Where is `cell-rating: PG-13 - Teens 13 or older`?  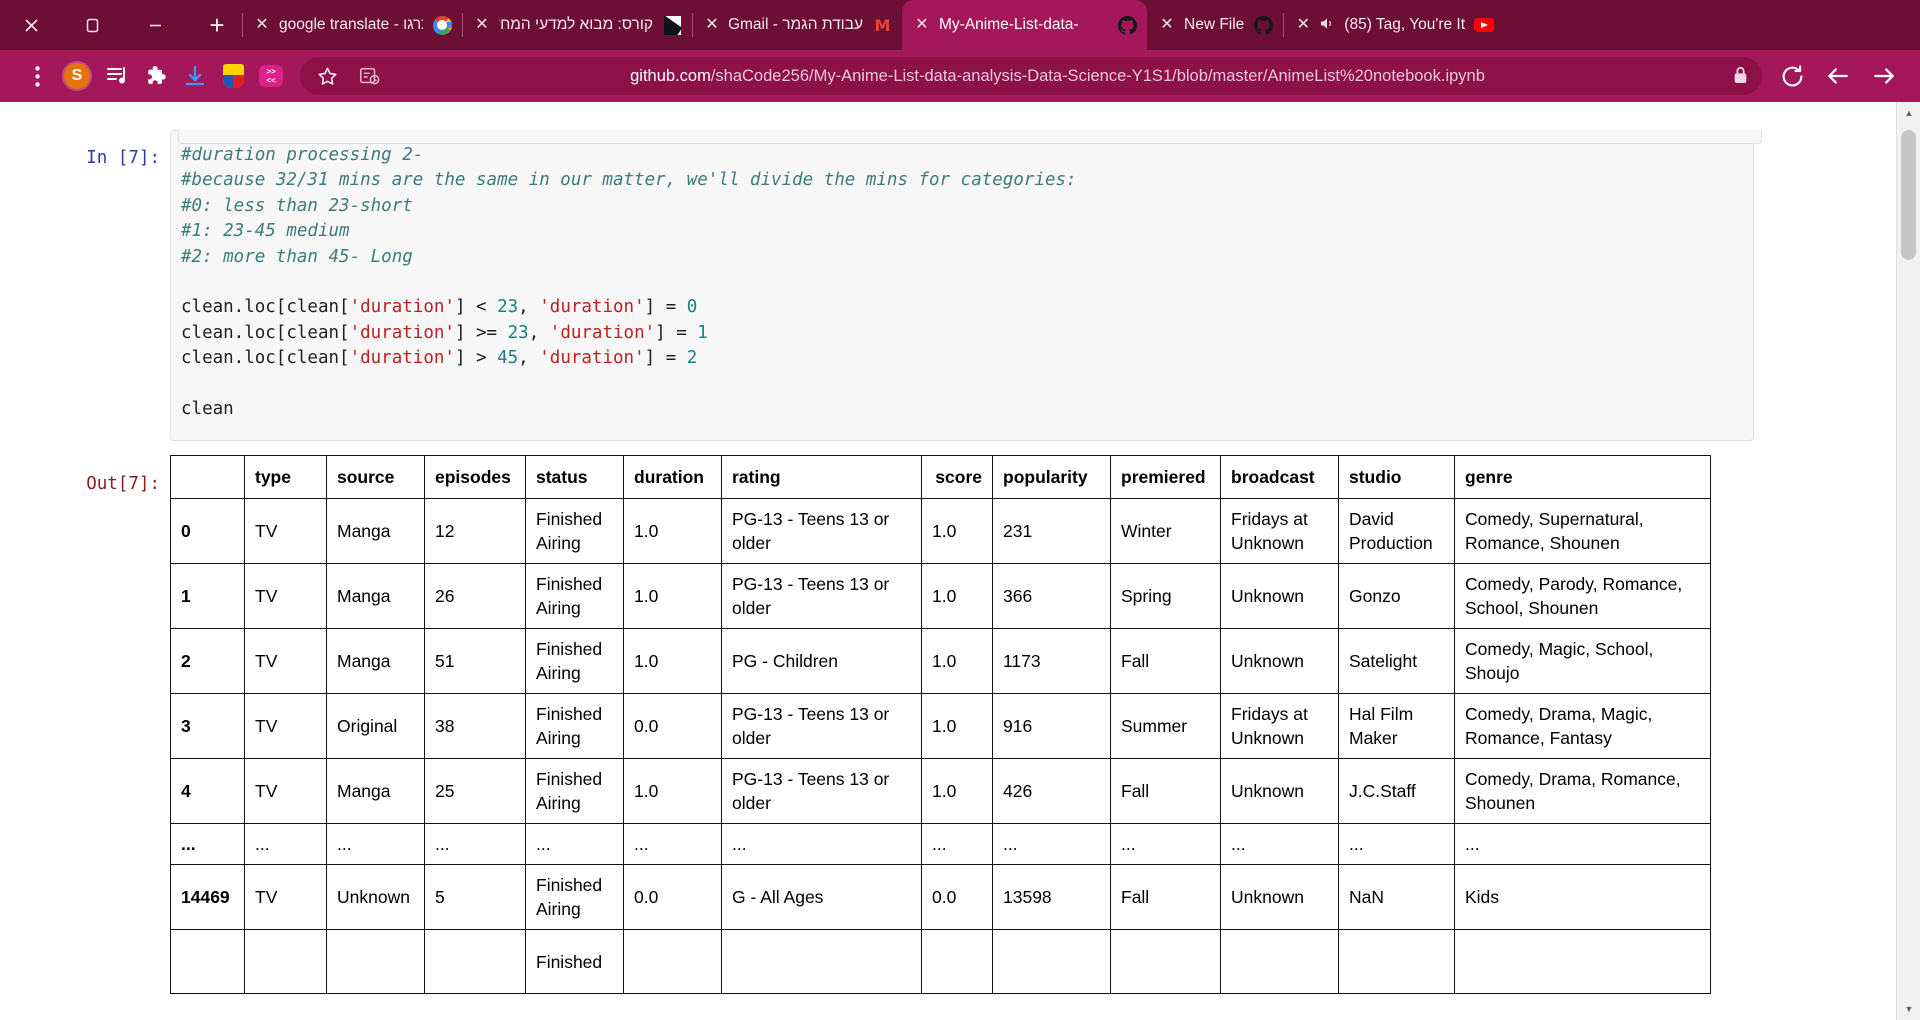 cell-rating: PG-13 - Teens 13 or older is located at coordinates (821, 531).